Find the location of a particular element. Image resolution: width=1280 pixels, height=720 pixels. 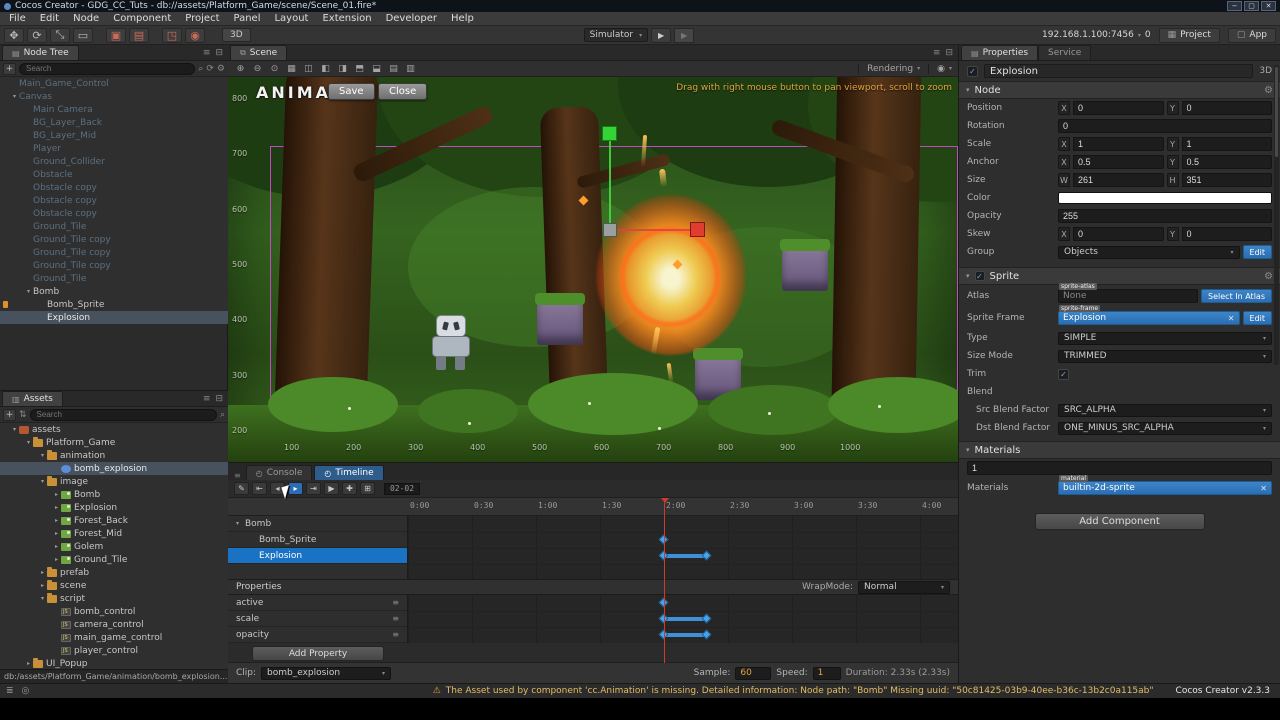

3d-toggle-button: 3D is located at coordinates (236, 35).